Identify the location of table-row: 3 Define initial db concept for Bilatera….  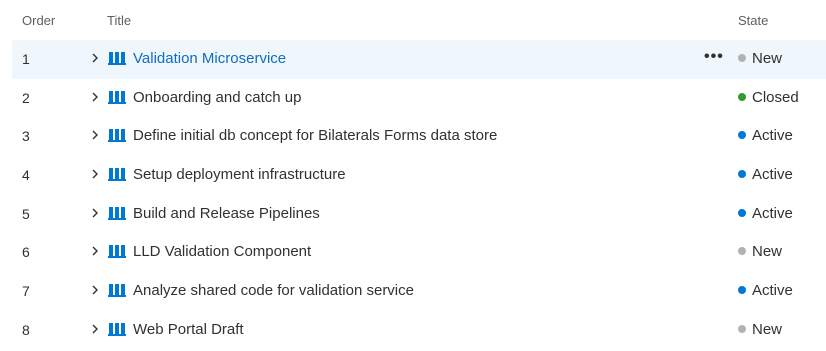
(413, 136).